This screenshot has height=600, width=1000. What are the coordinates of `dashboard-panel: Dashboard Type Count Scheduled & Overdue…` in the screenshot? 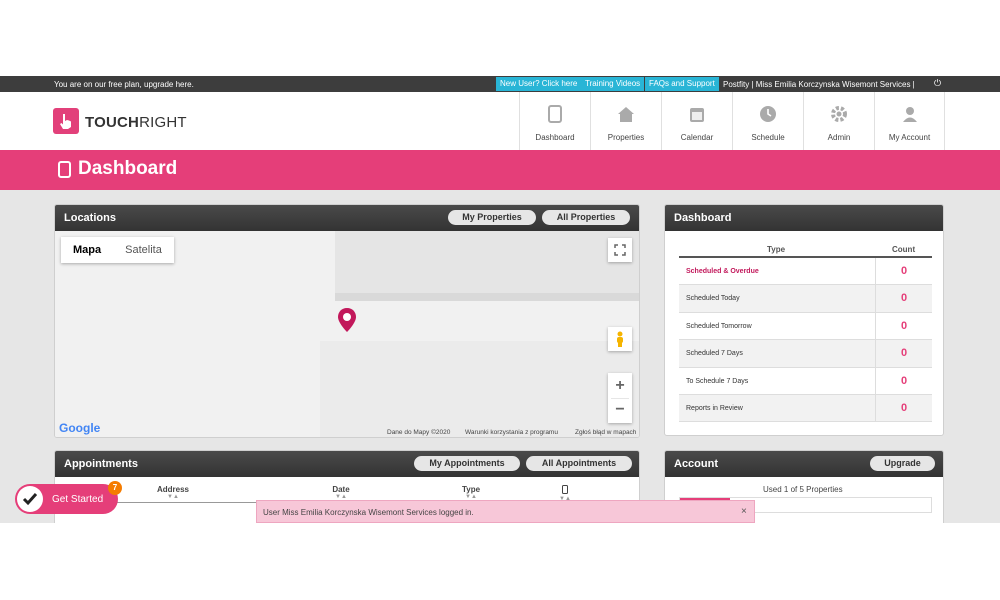 It's located at (804, 320).